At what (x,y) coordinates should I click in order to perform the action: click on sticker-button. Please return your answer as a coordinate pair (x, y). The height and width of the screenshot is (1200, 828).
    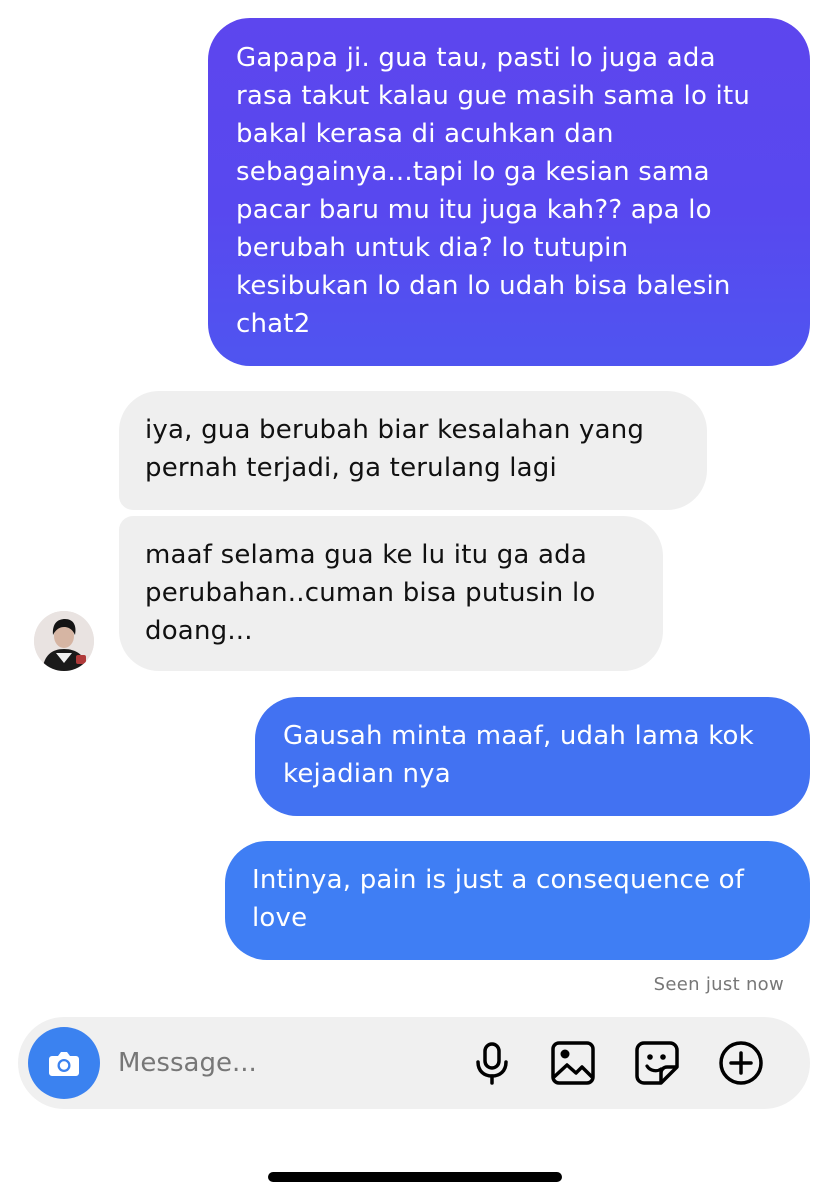
    Looking at the image, I should click on (657, 1063).